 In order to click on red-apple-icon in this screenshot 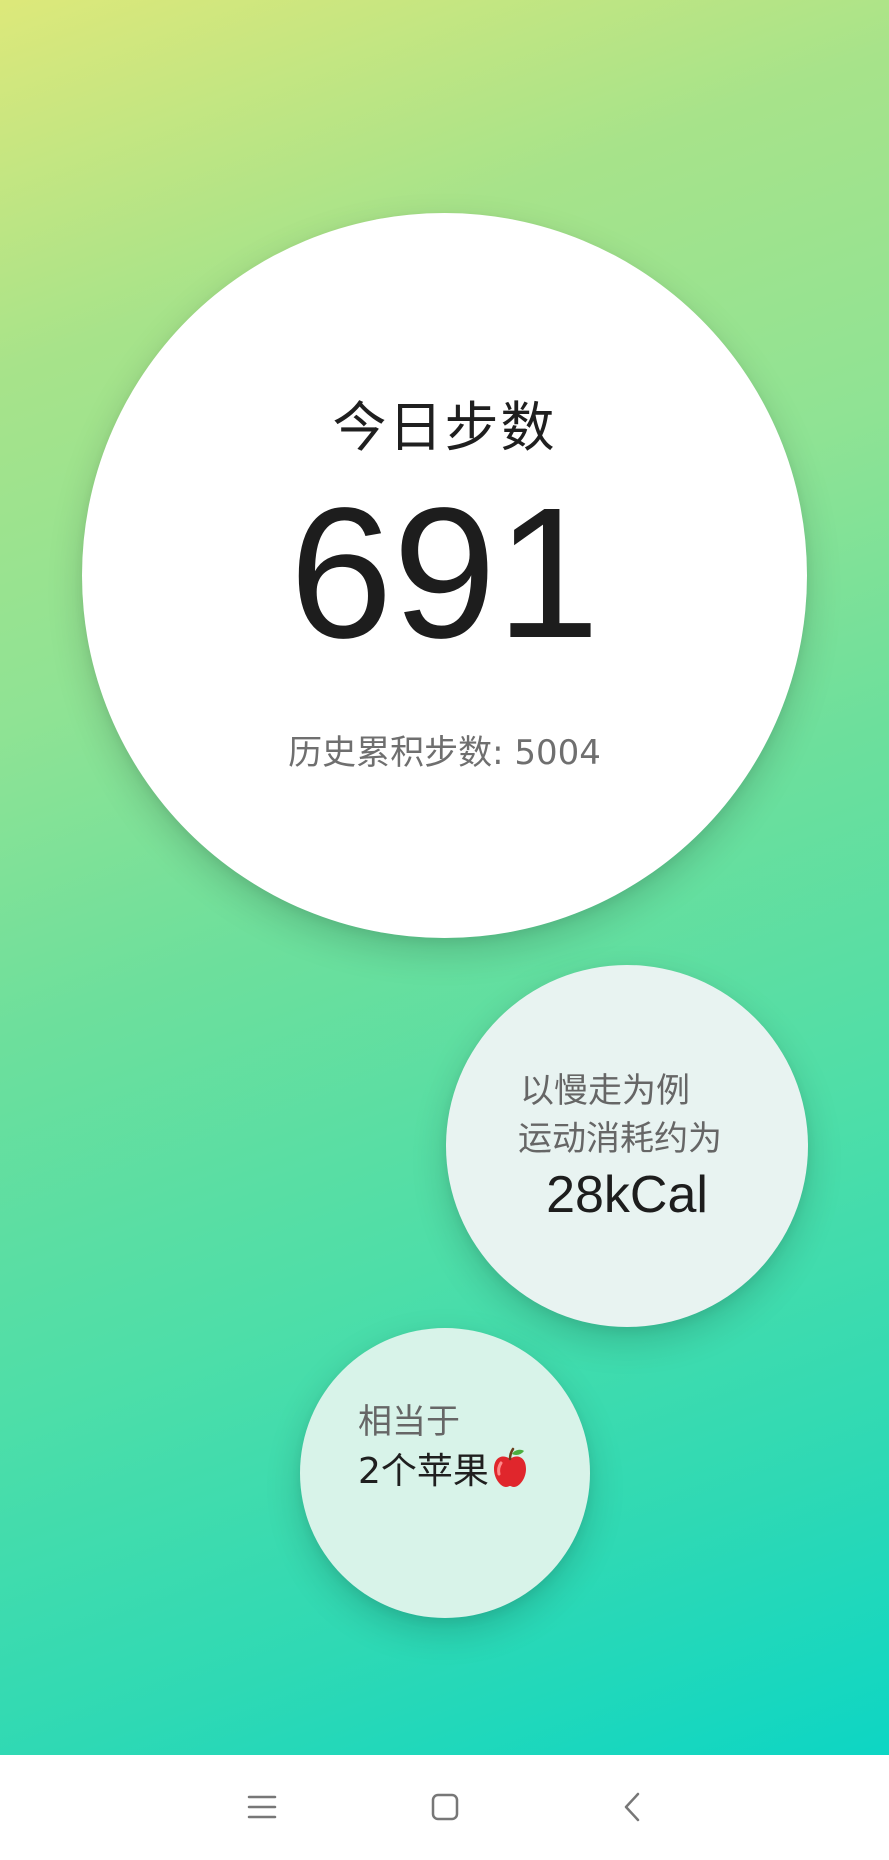, I will do `click(510, 1468)`.